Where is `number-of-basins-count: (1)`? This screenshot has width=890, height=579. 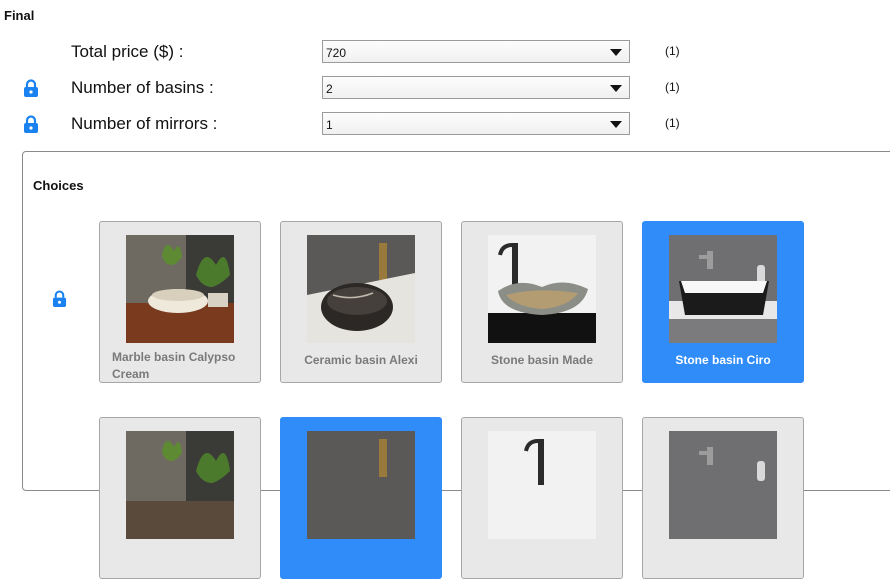 number-of-basins-count: (1) is located at coordinates (672, 87).